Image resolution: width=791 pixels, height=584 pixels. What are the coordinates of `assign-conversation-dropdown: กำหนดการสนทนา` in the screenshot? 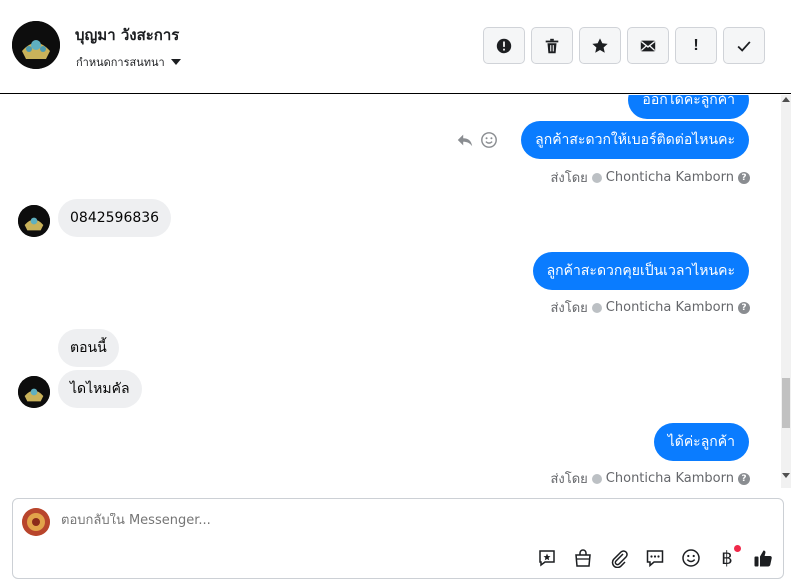 It's located at (128, 62).